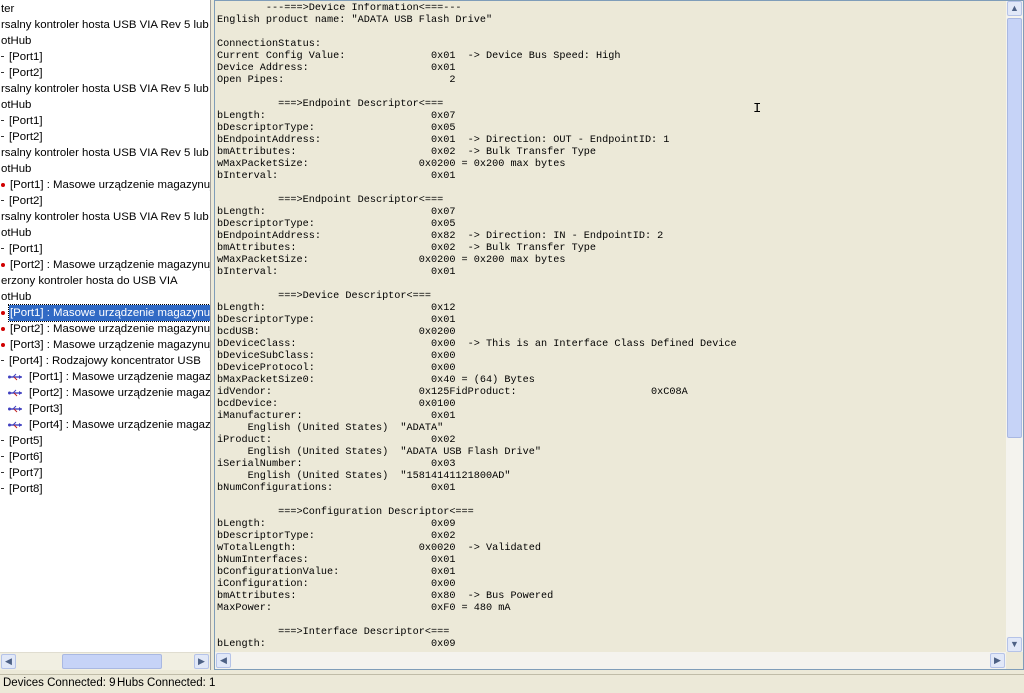 This screenshot has height=693, width=1024. I want to click on descriptor-line: wMaxPacketSize: 0x0200 = 0x200 max bytes, so click(391, 164).